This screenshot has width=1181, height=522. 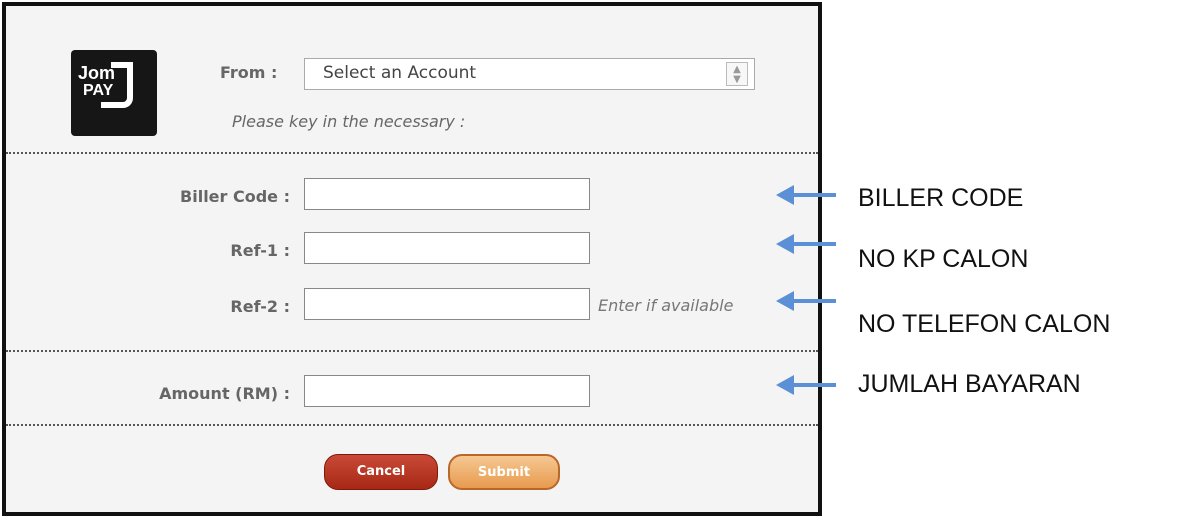 What do you see at coordinates (260, 250) in the screenshot?
I see `ref1-label: Ref-1 :` at bounding box center [260, 250].